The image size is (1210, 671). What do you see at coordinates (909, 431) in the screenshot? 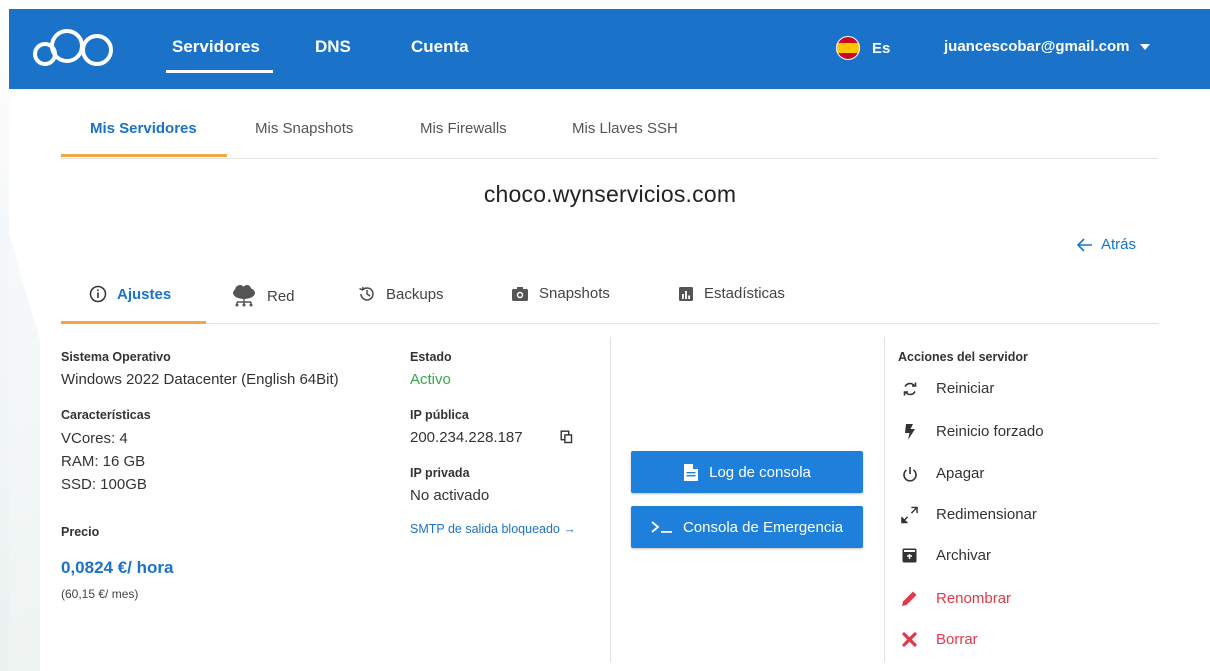
I see `lightning-icon` at bounding box center [909, 431].